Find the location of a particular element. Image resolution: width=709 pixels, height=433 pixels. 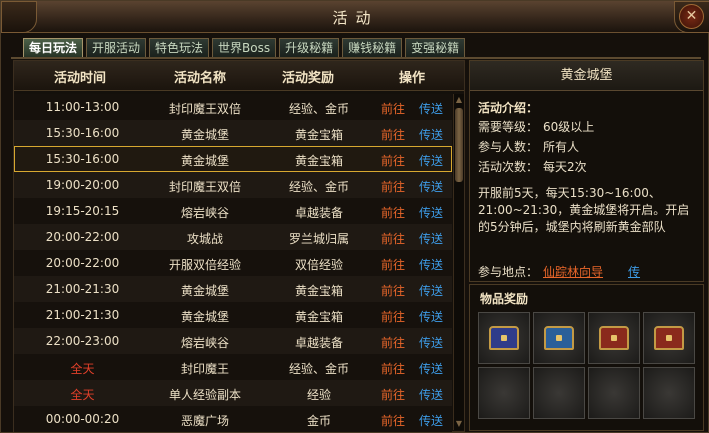

table-row: 全天 单人经验副本 经验 前往 传送 is located at coordinates (233, 393).